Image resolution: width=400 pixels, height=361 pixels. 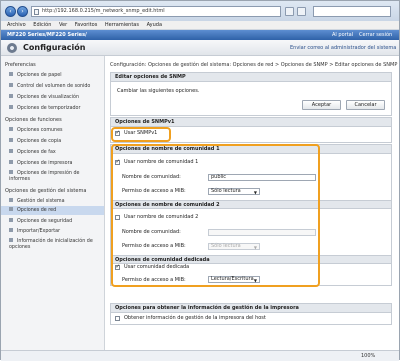 What do you see at coordinates (33, 120) in the screenshot?
I see `sidebar-section-functions: Opciones de funciones` at bounding box center [33, 120].